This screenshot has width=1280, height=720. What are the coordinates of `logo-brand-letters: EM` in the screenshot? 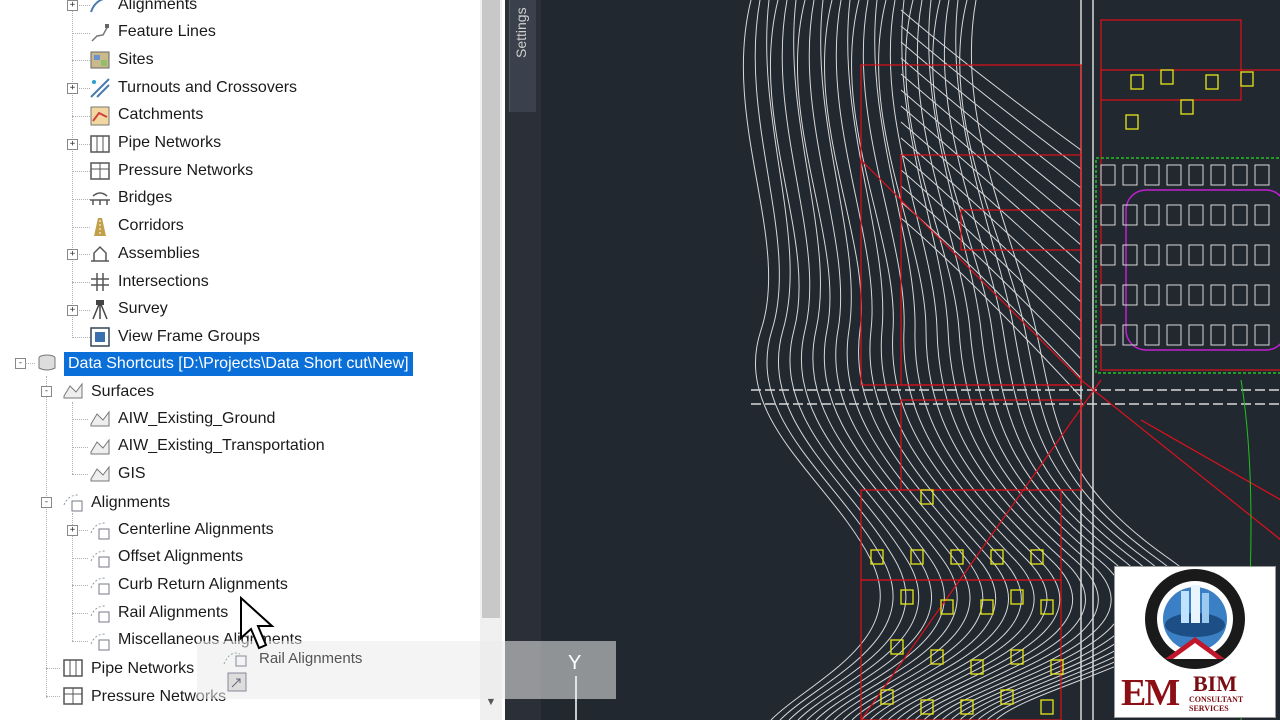 It's located at (1150, 693).